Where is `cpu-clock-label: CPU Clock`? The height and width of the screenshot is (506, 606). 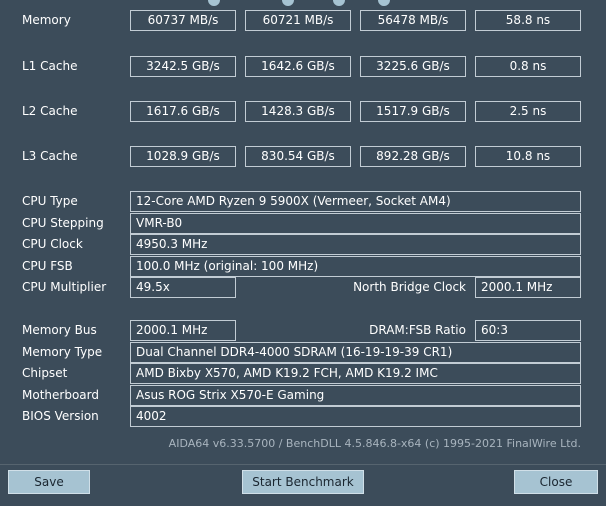 cpu-clock-label: CPU Clock is located at coordinates (52, 244).